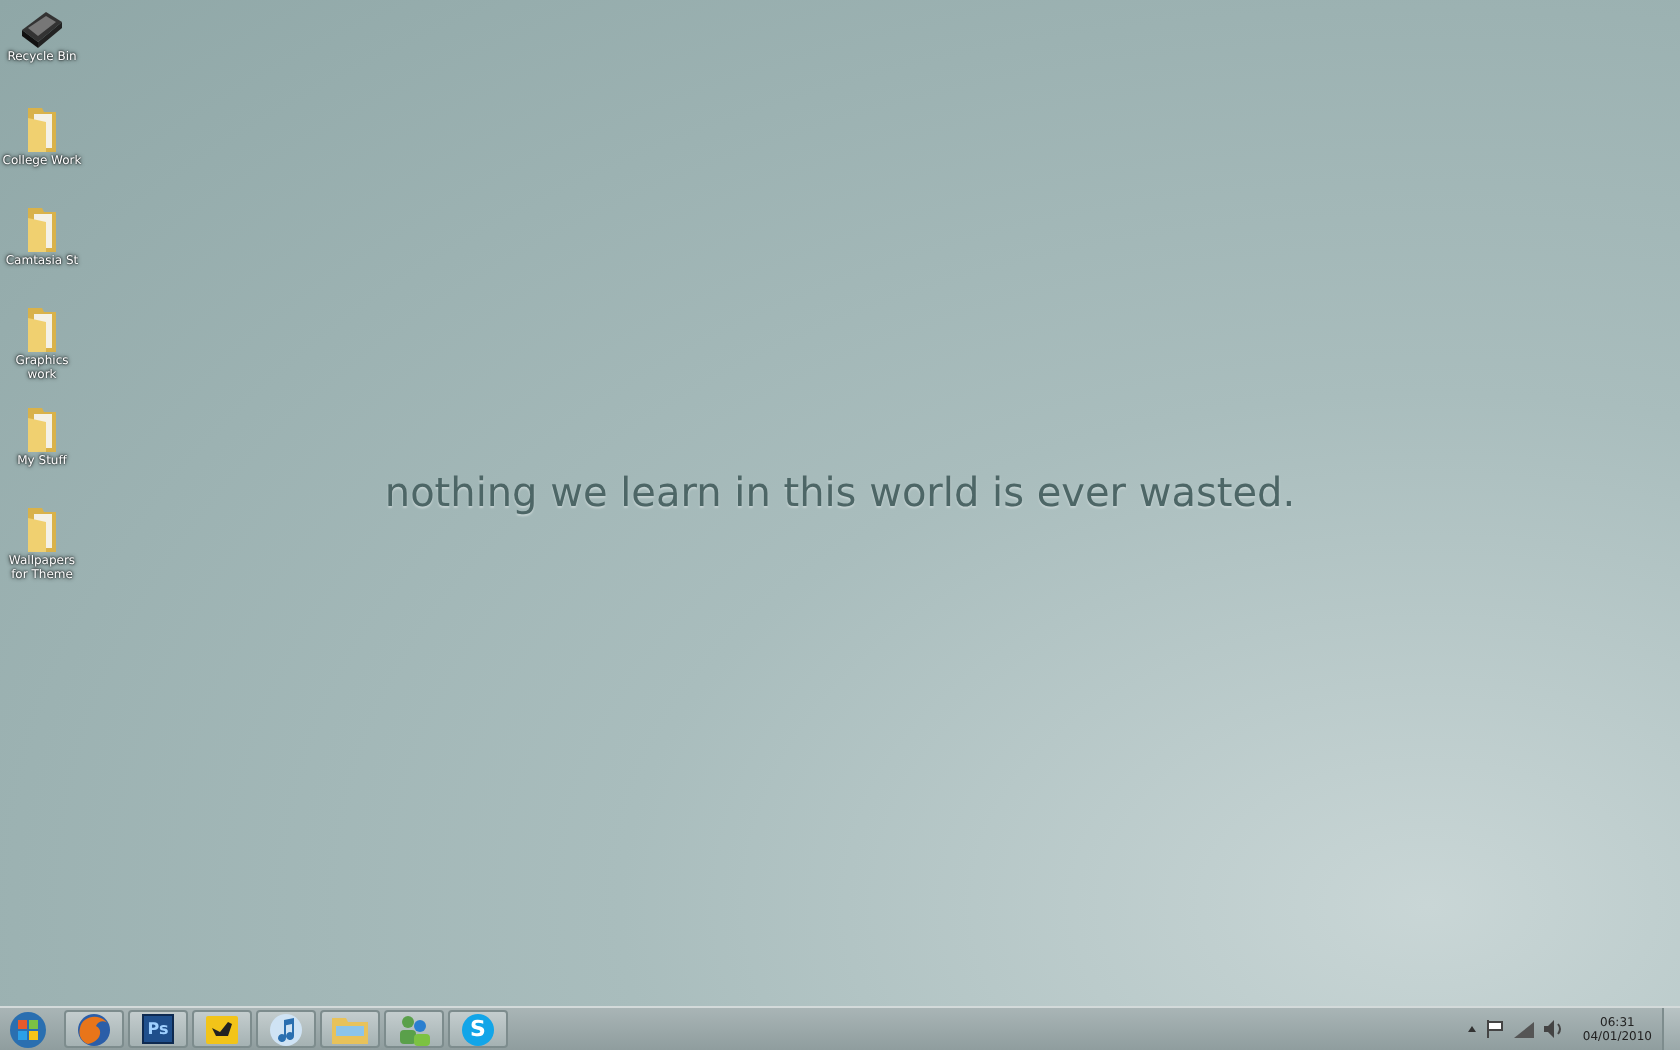  I want to click on show-hidden-icons-icon, so click(1472, 1029).